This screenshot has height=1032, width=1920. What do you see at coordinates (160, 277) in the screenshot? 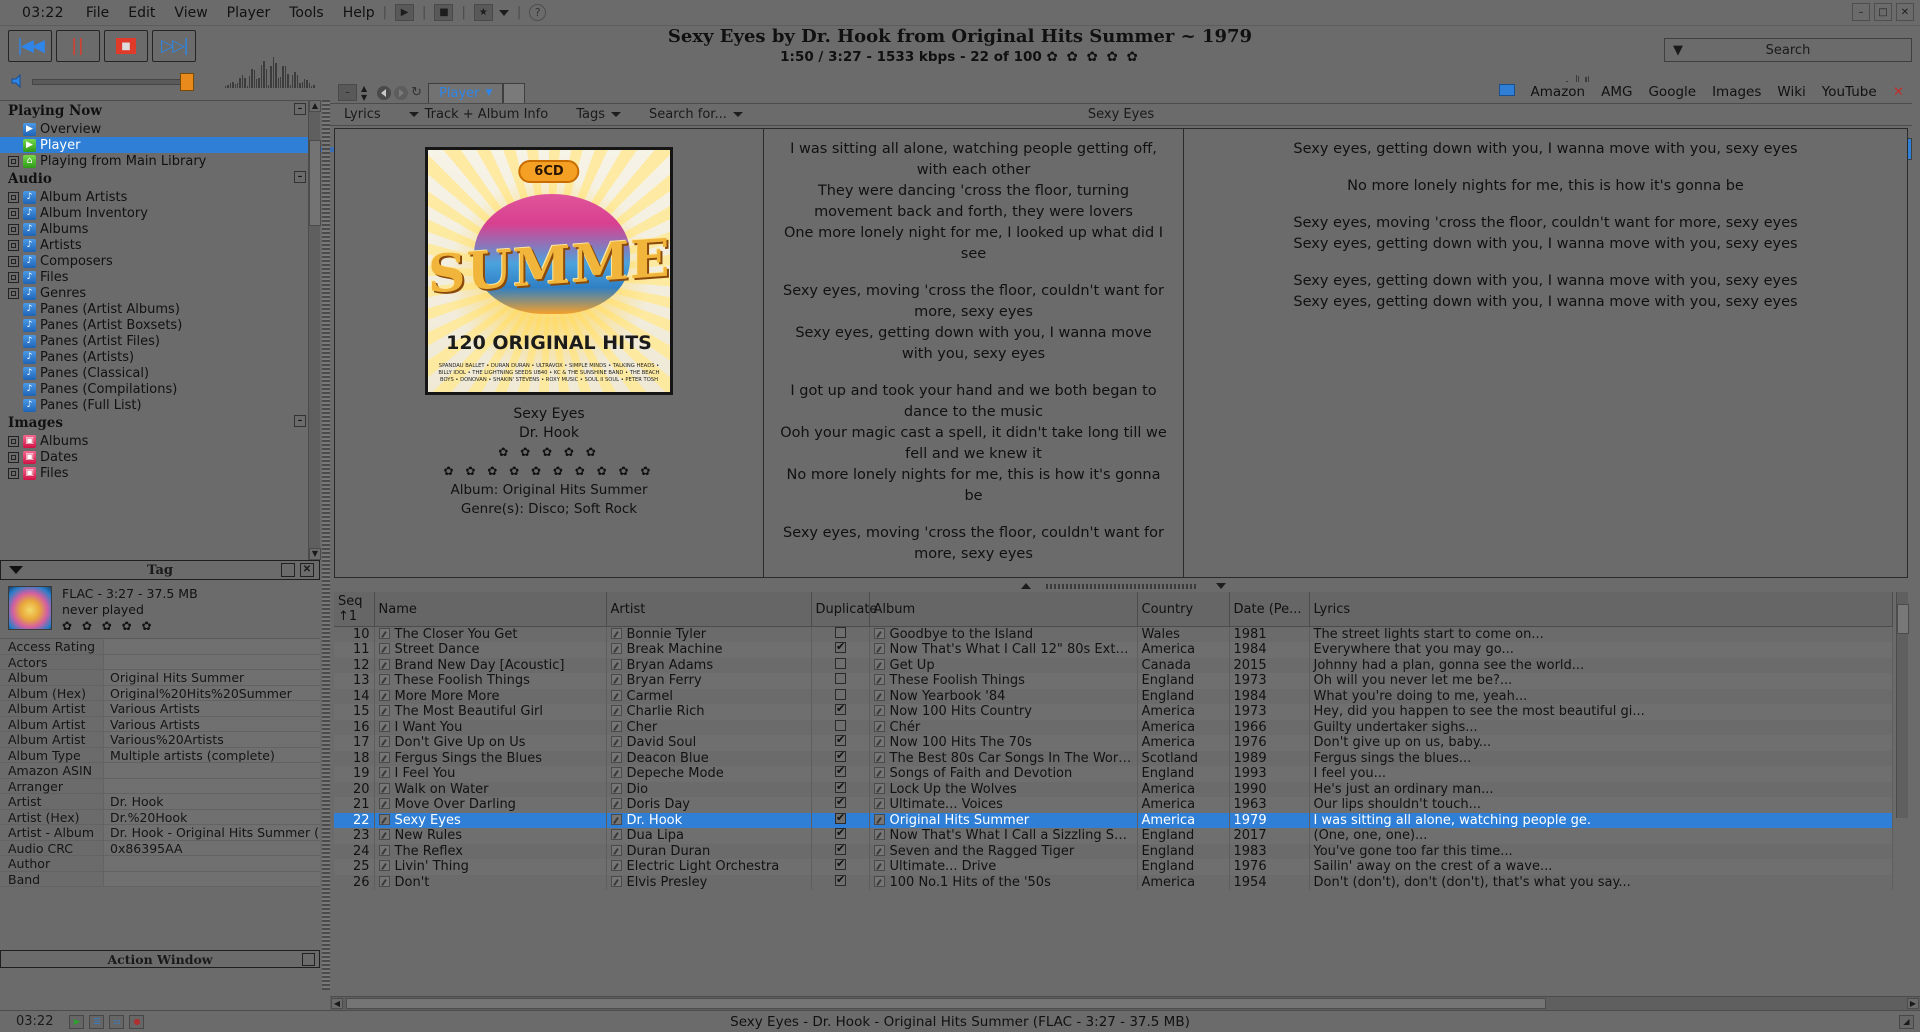
I see `sidebar-item-files: ♪ Files` at bounding box center [160, 277].